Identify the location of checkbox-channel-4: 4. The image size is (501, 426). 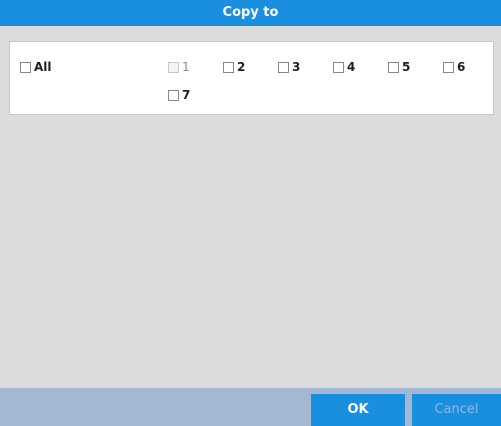
(344, 67).